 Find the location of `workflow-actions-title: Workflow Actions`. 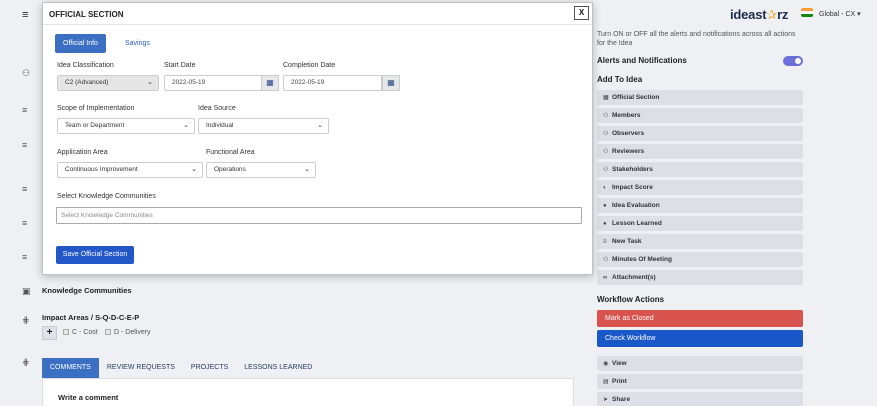

workflow-actions-title: Workflow Actions is located at coordinates (631, 299).